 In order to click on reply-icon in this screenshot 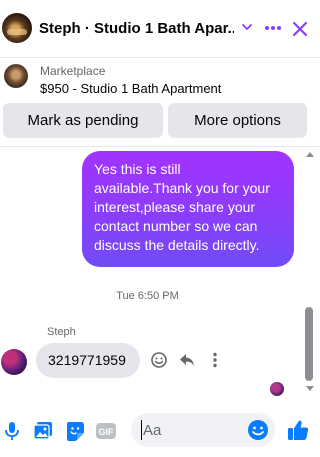, I will do `click(187, 360)`.